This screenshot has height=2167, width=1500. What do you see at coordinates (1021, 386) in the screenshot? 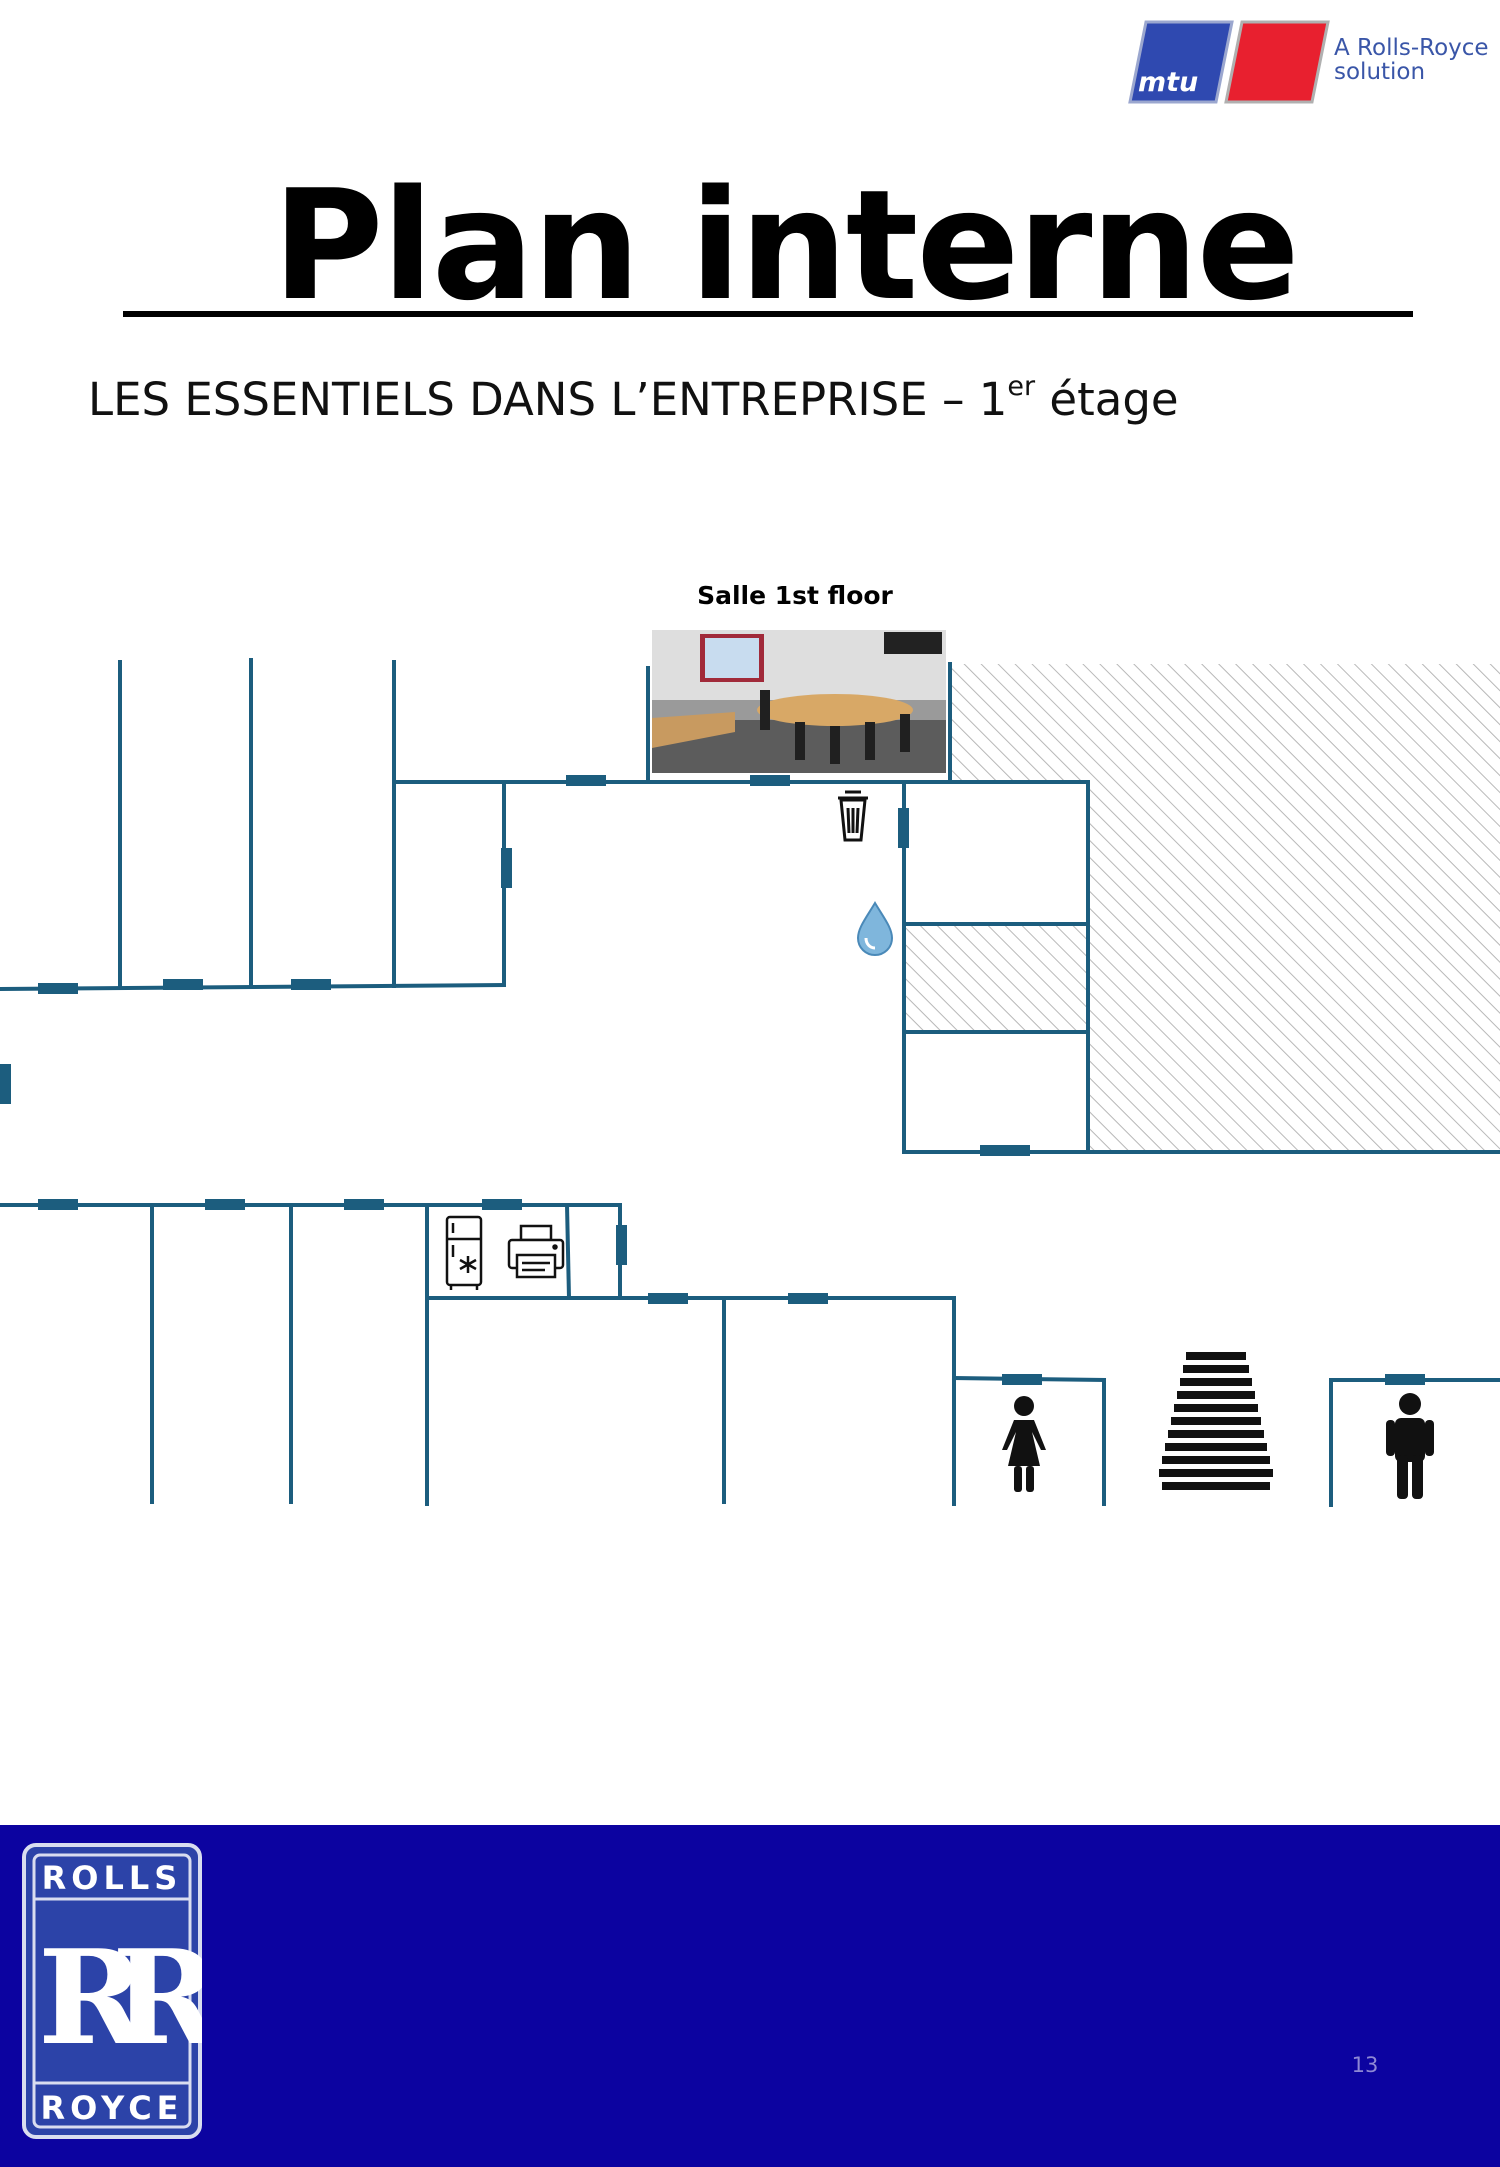
I see `subtitle-superscript: er` at bounding box center [1021, 386].